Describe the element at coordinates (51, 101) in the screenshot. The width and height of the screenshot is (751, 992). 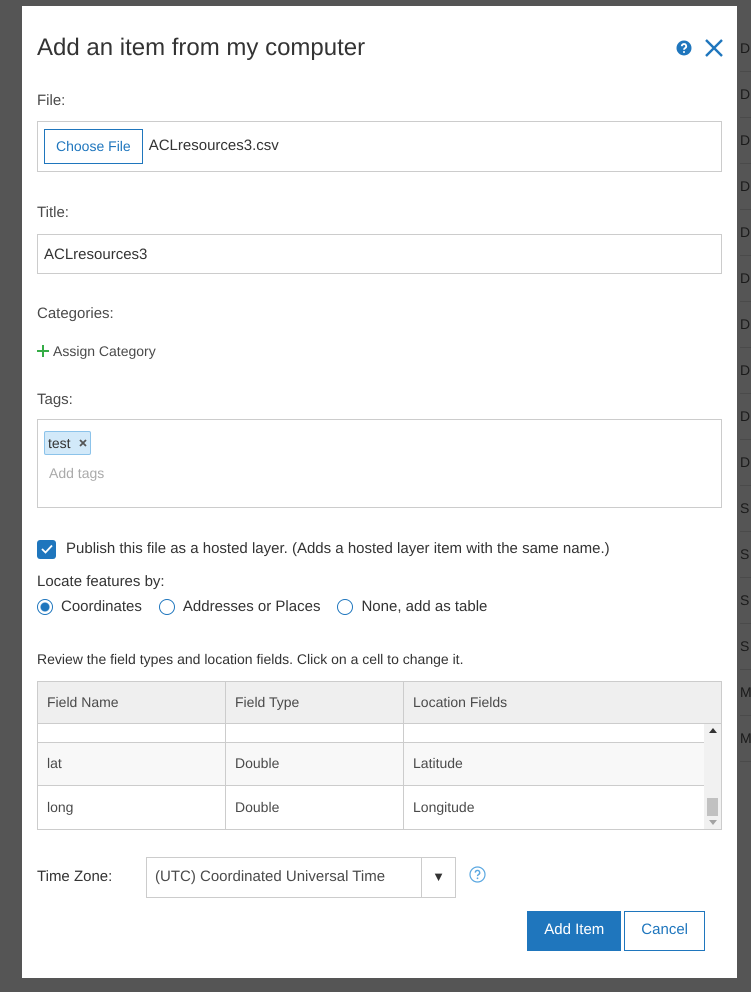
I see `field-label: File:` at that location.